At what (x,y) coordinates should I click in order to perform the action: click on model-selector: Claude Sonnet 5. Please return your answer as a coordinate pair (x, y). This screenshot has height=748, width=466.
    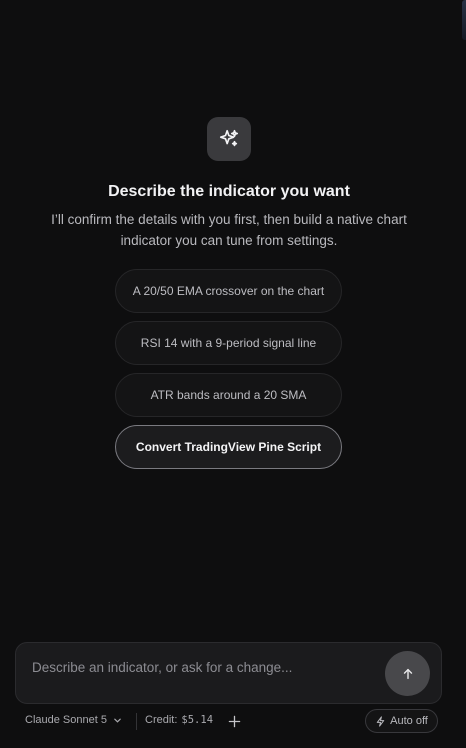
    Looking at the image, I should click on (73, 720).